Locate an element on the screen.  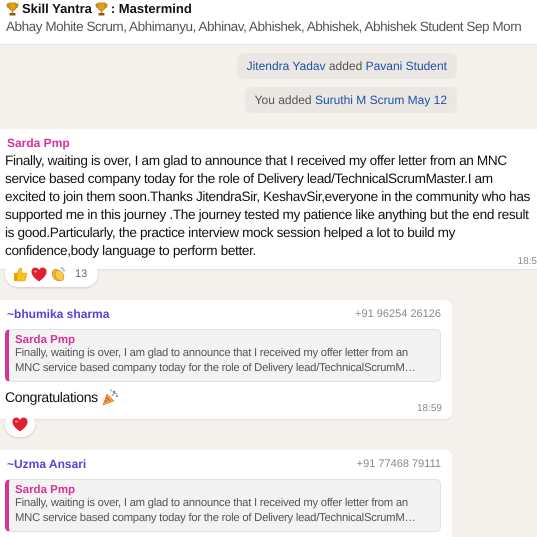
sender-name: Sarda Pmp is located at coordinates (38, 143).